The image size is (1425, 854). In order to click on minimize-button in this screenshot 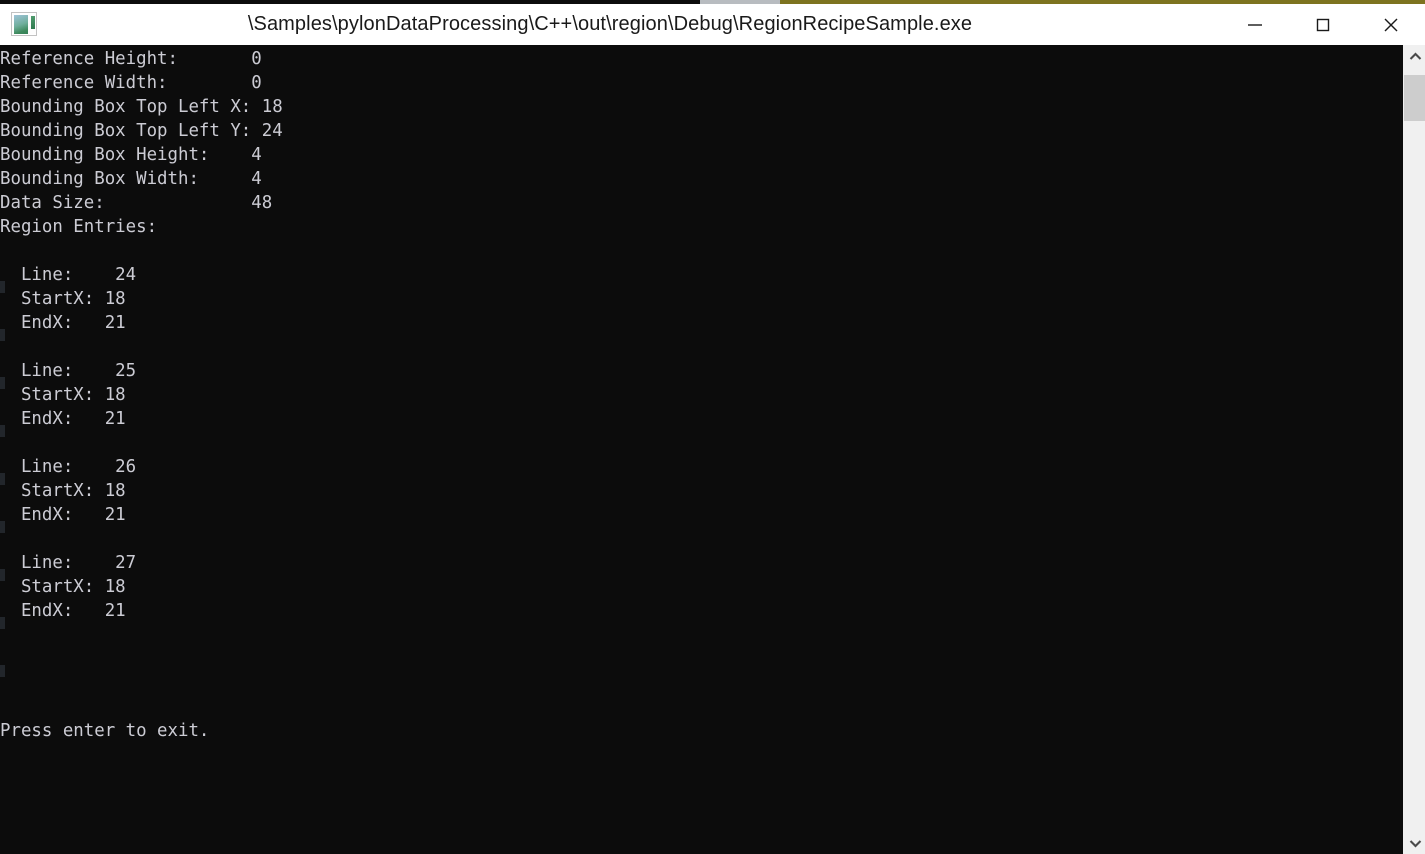, I will do `click(1255, 24)`.